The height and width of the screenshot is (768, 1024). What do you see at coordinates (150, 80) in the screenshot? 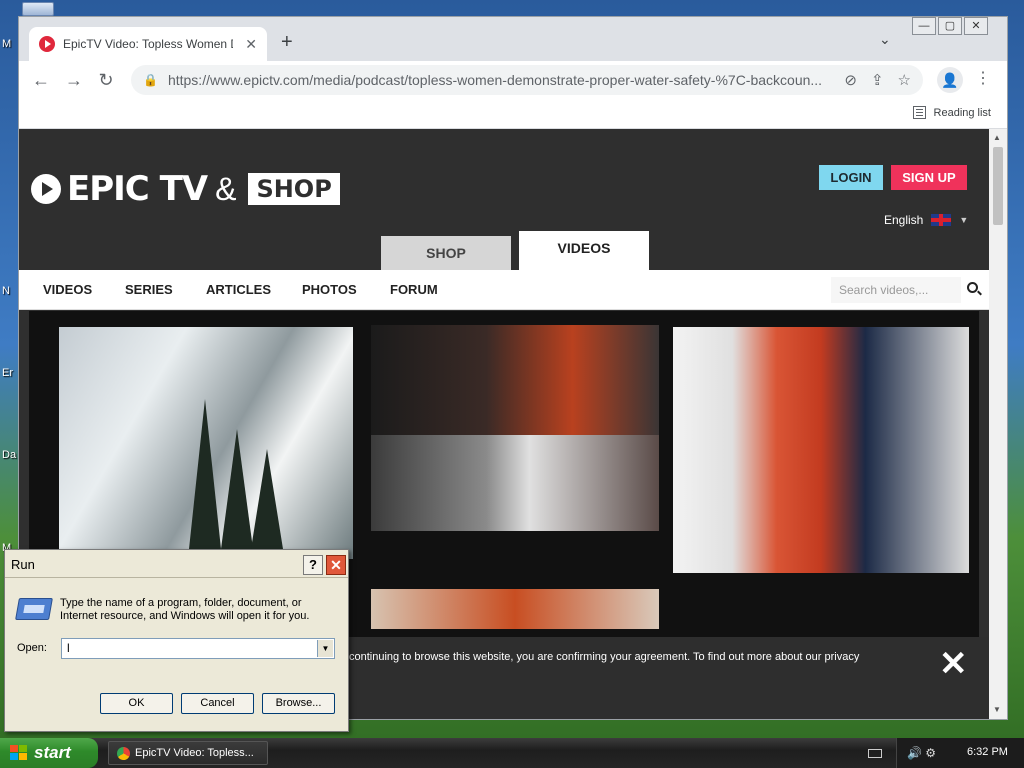
I see `lock-icon: 🔒` at bounding box center [150, 80].